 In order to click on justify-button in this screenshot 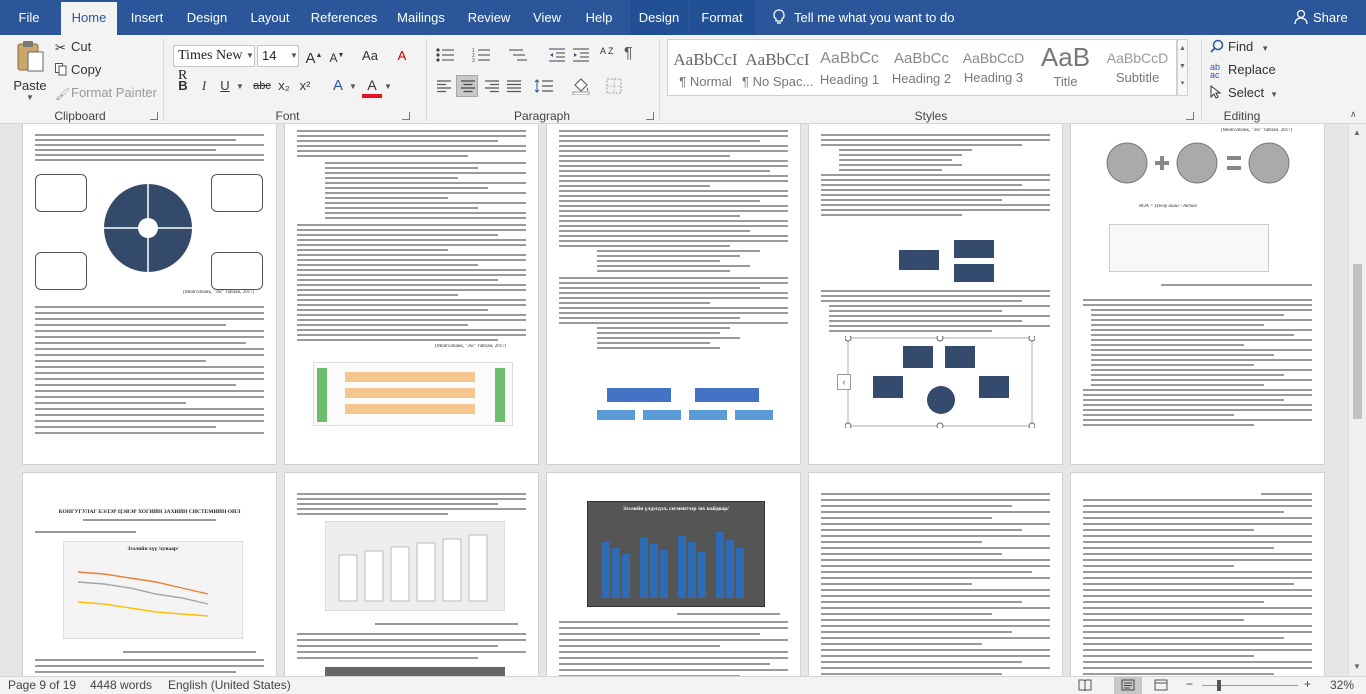, I will do `click(514, 87)`.